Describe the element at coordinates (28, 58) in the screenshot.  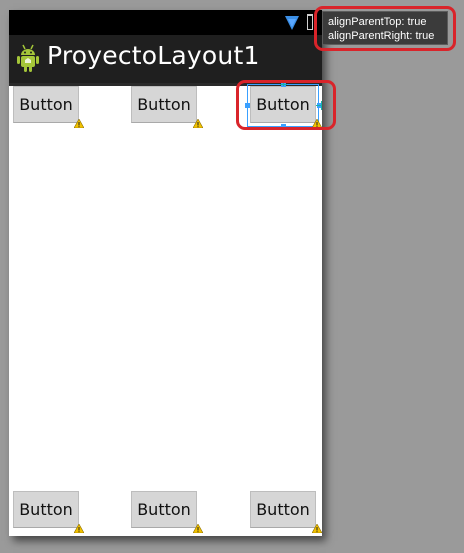
I see `android-robot-icon` at that location.